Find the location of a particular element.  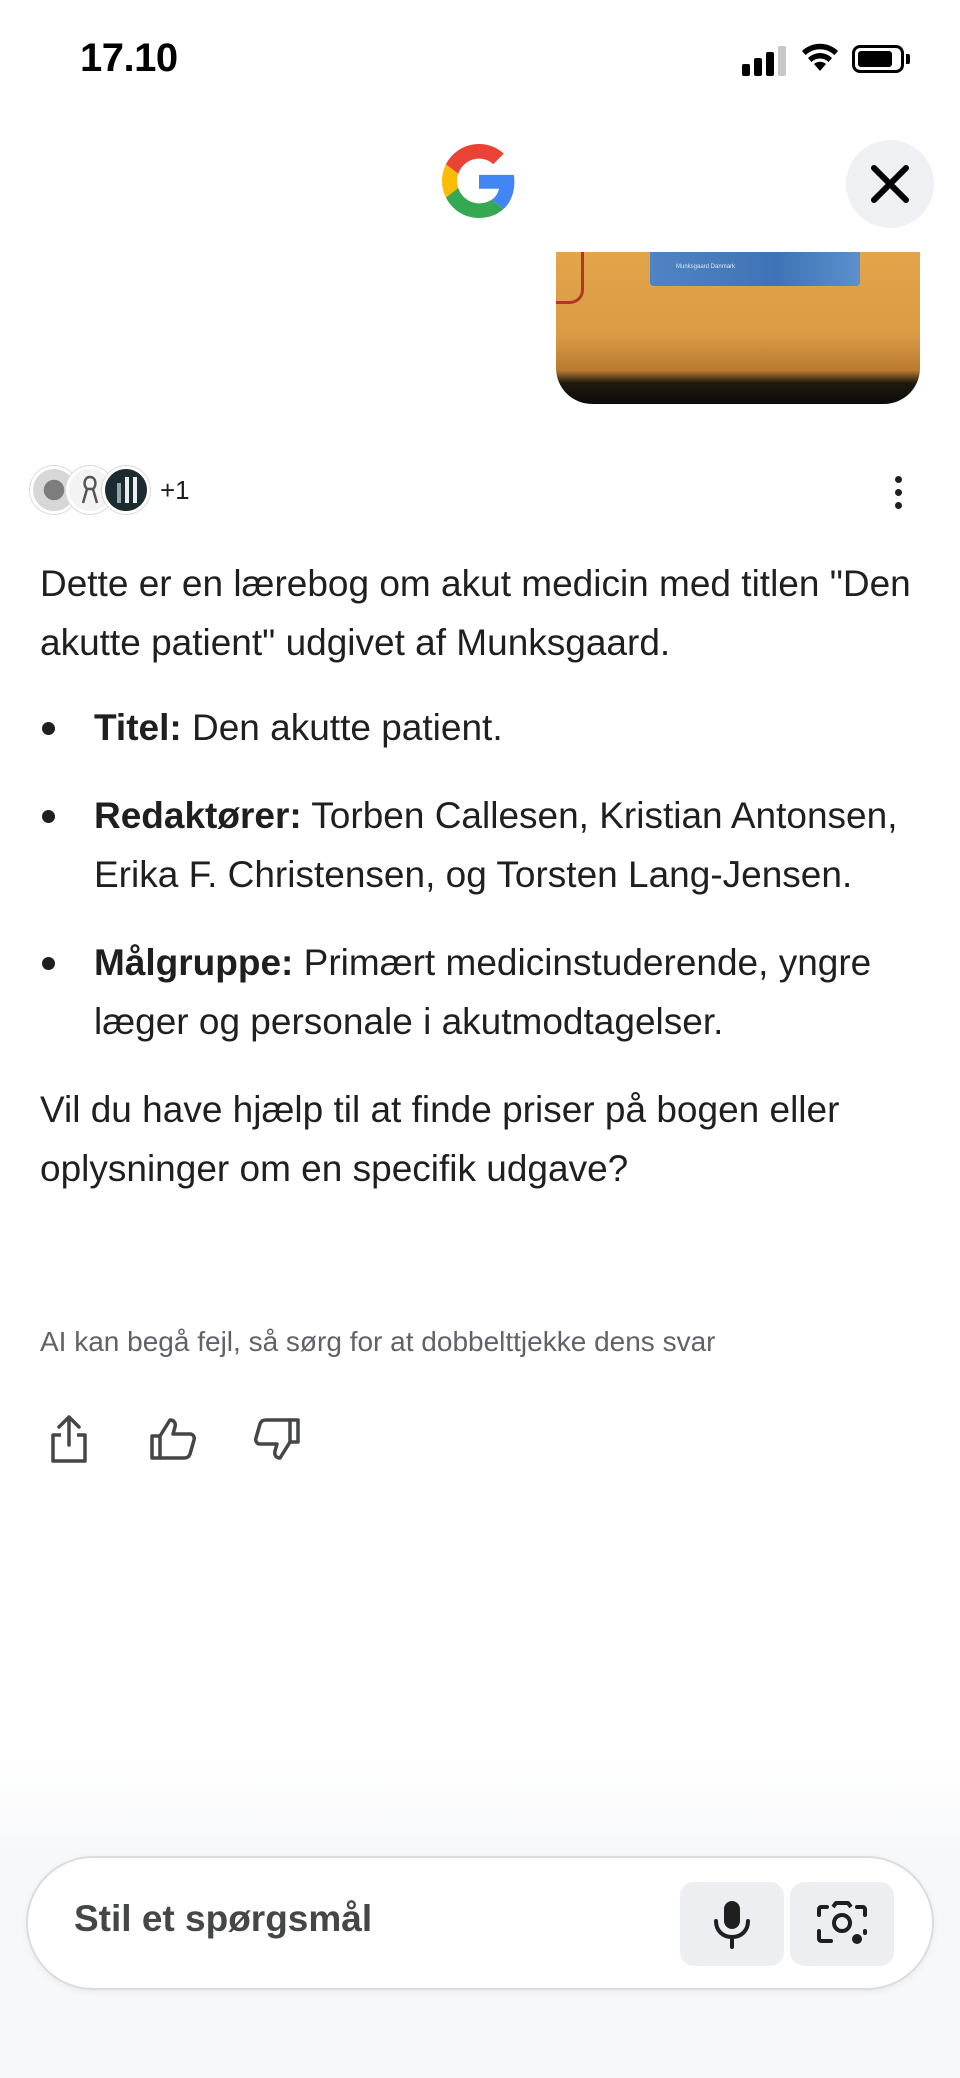

status-bar: 17.10 is located at coordinates (480, 60).